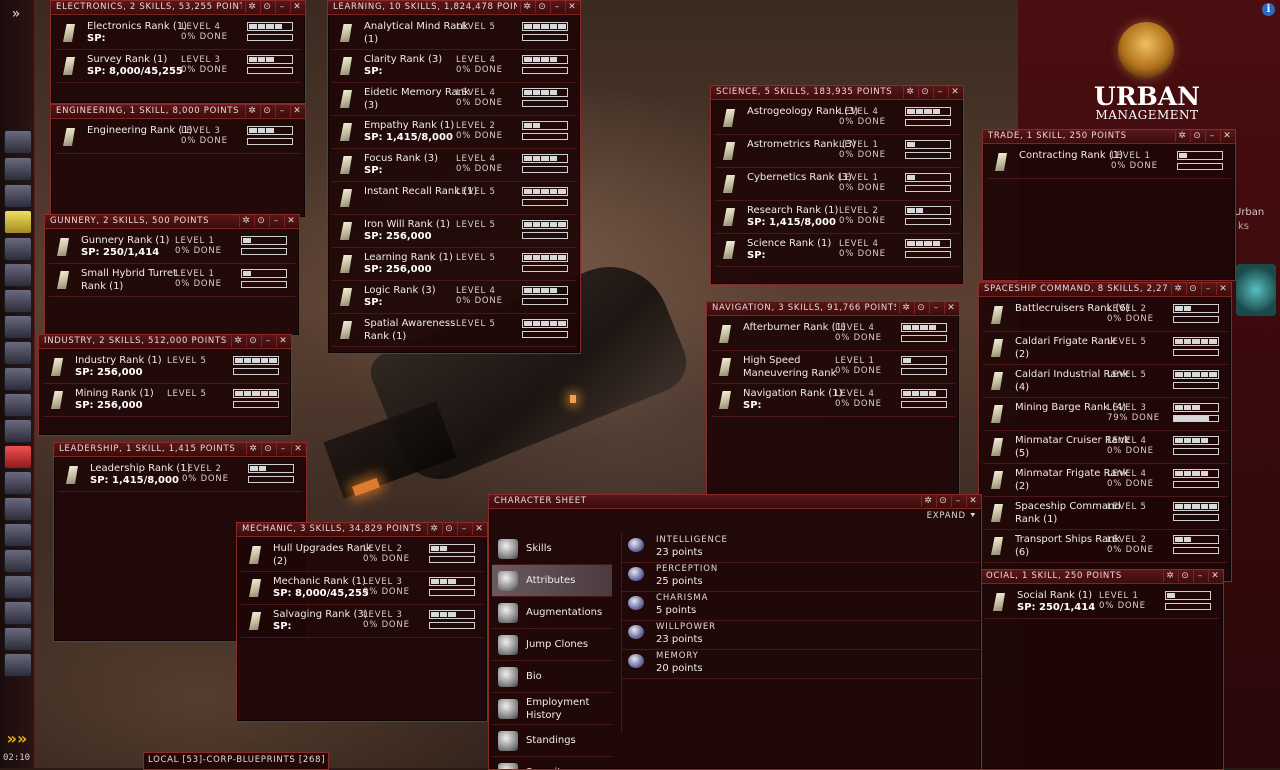 This screenshot has width=1280, height=770. What do you see at coordinates (18, 639) in the screenshot?
I see `ship-icon` at bounding box center [18, 639].